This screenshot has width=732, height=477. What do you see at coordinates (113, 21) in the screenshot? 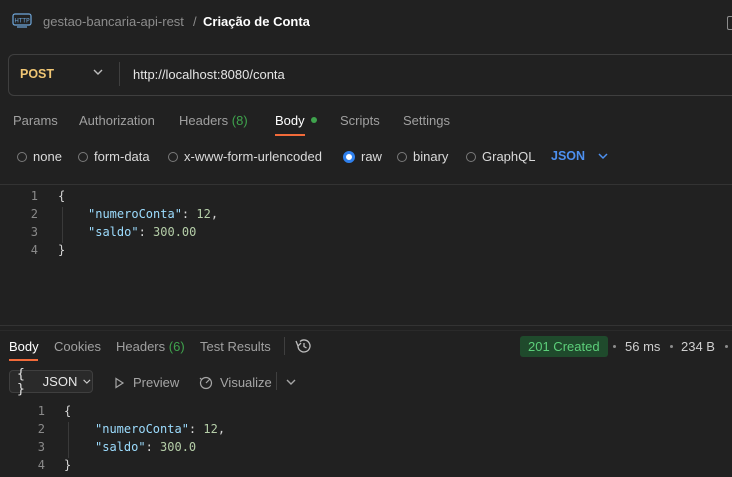
I see `breadcrumb-collection: gestao-bancaria-api-rest` at bounding box center [113, 21].